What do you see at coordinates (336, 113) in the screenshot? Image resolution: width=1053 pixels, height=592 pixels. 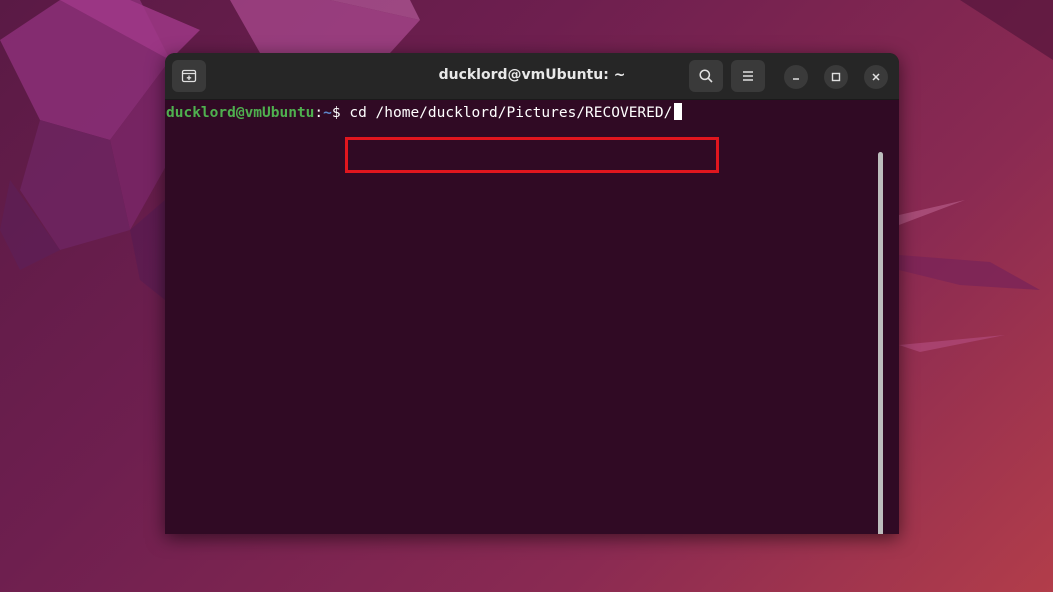 I see `prompt-symbol: $` at bounding box center [336, 113].